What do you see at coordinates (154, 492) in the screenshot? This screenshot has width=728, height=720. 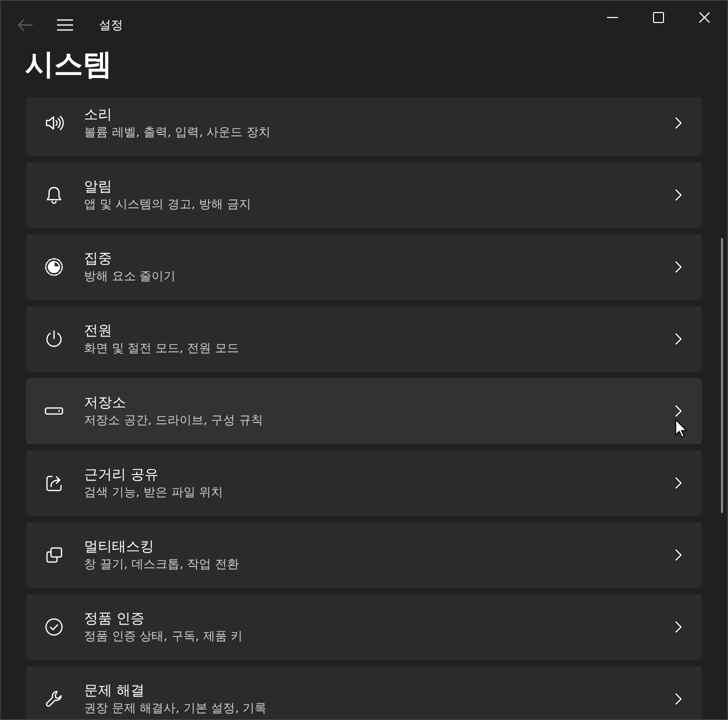 I see `setting-description: 검색 기능, 받은 파일 위치` at bounding box center [154, 492].